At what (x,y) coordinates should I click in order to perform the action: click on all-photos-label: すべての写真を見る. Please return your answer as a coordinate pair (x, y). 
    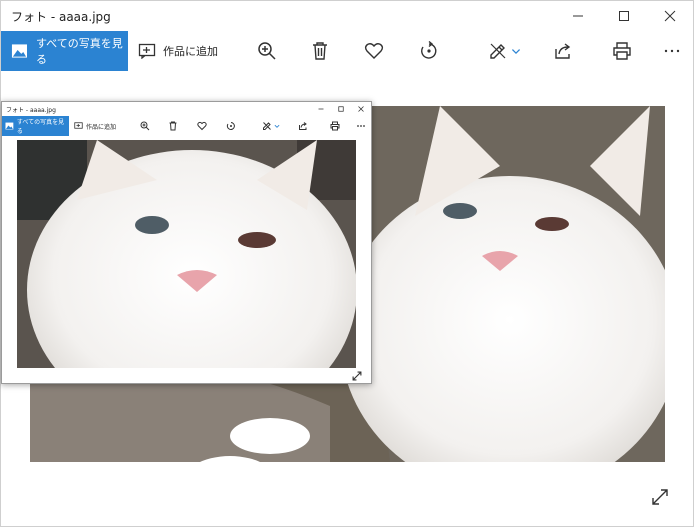
    Looking at the image, I should click on (79, 51).